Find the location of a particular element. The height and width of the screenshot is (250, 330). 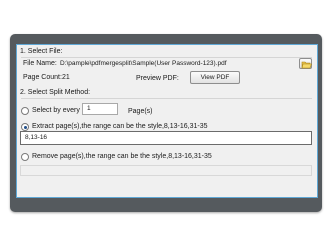

browse-file-button is located at coordinates (305, 63).